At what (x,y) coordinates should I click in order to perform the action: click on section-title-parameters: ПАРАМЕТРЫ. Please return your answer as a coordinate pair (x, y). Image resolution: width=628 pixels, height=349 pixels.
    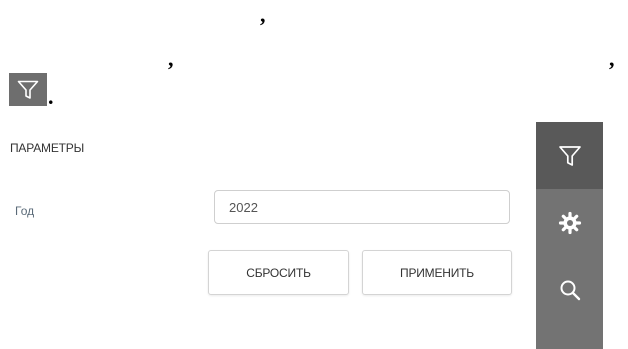
    Looking at the image, I should click on (47, 148).